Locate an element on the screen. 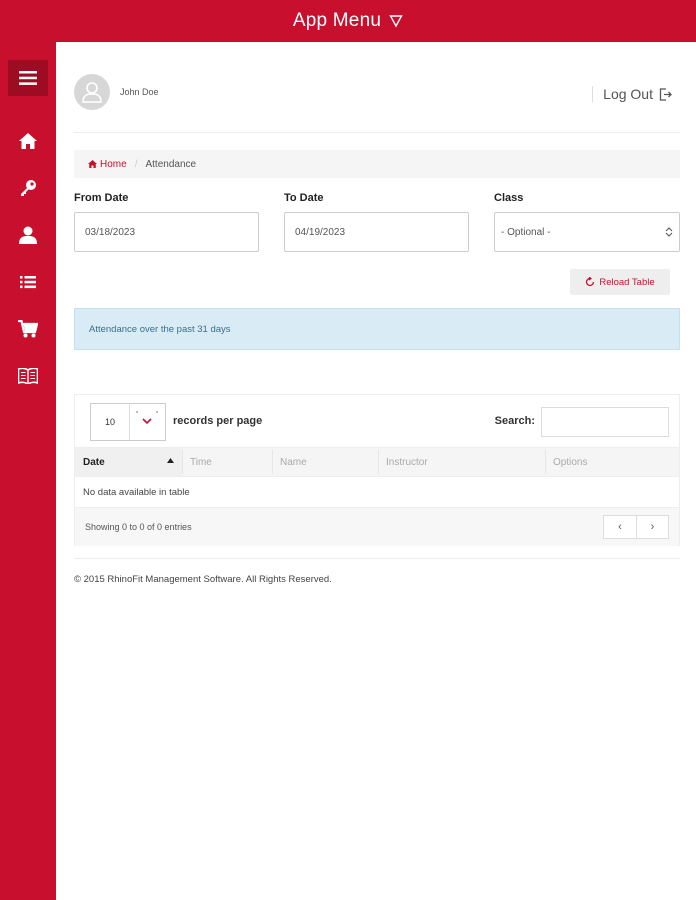 This screenshot has width=696, height=900. breadcrumb-current: Attendance is located at coordinates (171, 164).